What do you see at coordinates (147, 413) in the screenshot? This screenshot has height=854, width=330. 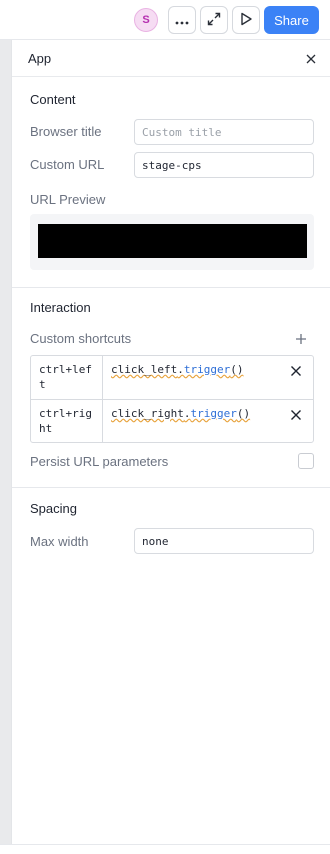 I see `shortcut-fn: click_right` at bounding box center [147, 413].